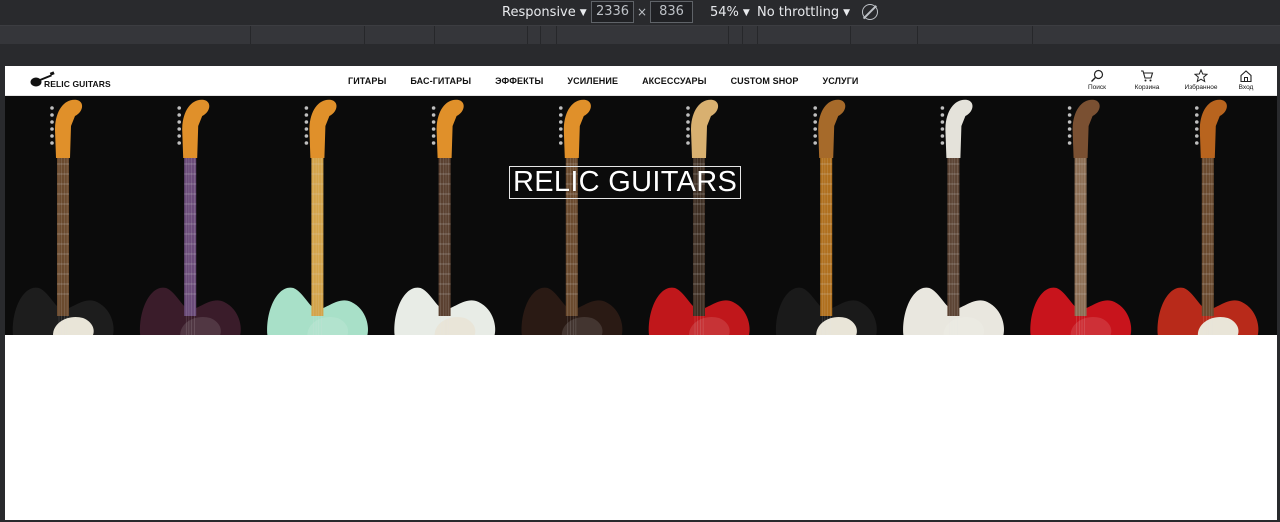 The image size is (1280, 522). What do you see at coordinates (1246, 76) in the screenshot?
I see `home-icon` at bounding box center [1246, 76].